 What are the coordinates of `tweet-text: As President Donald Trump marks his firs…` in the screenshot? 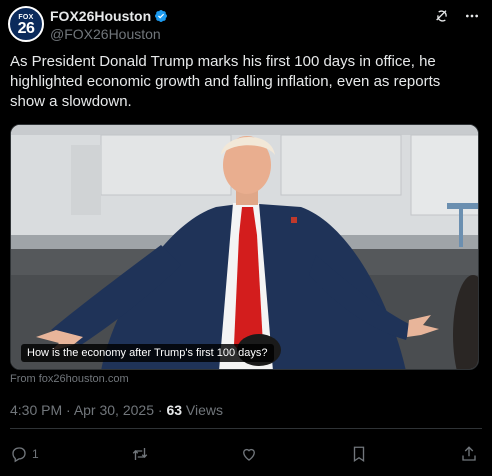 It's located at (225, 81).